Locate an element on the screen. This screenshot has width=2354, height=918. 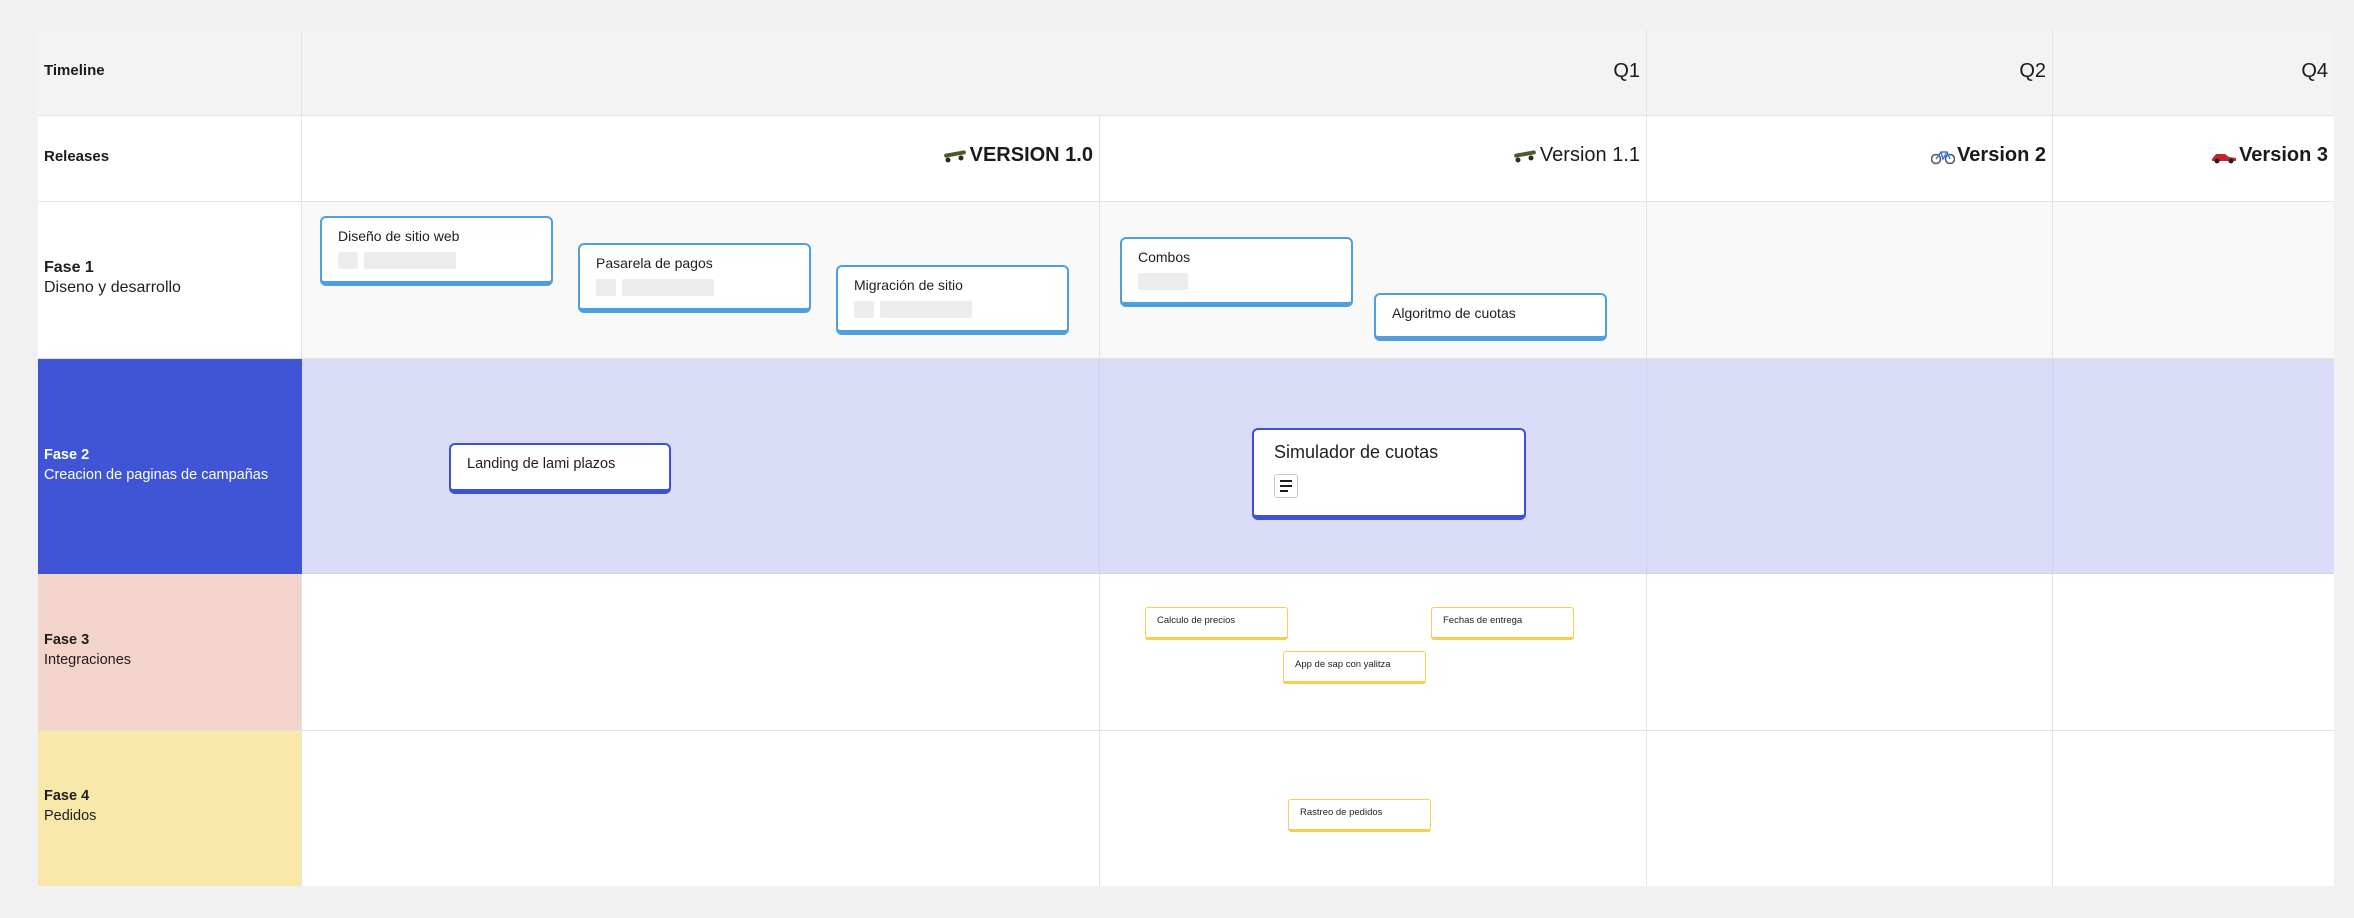
timeline-q2-cell: Q2 is located at coordinates (1850, 73).